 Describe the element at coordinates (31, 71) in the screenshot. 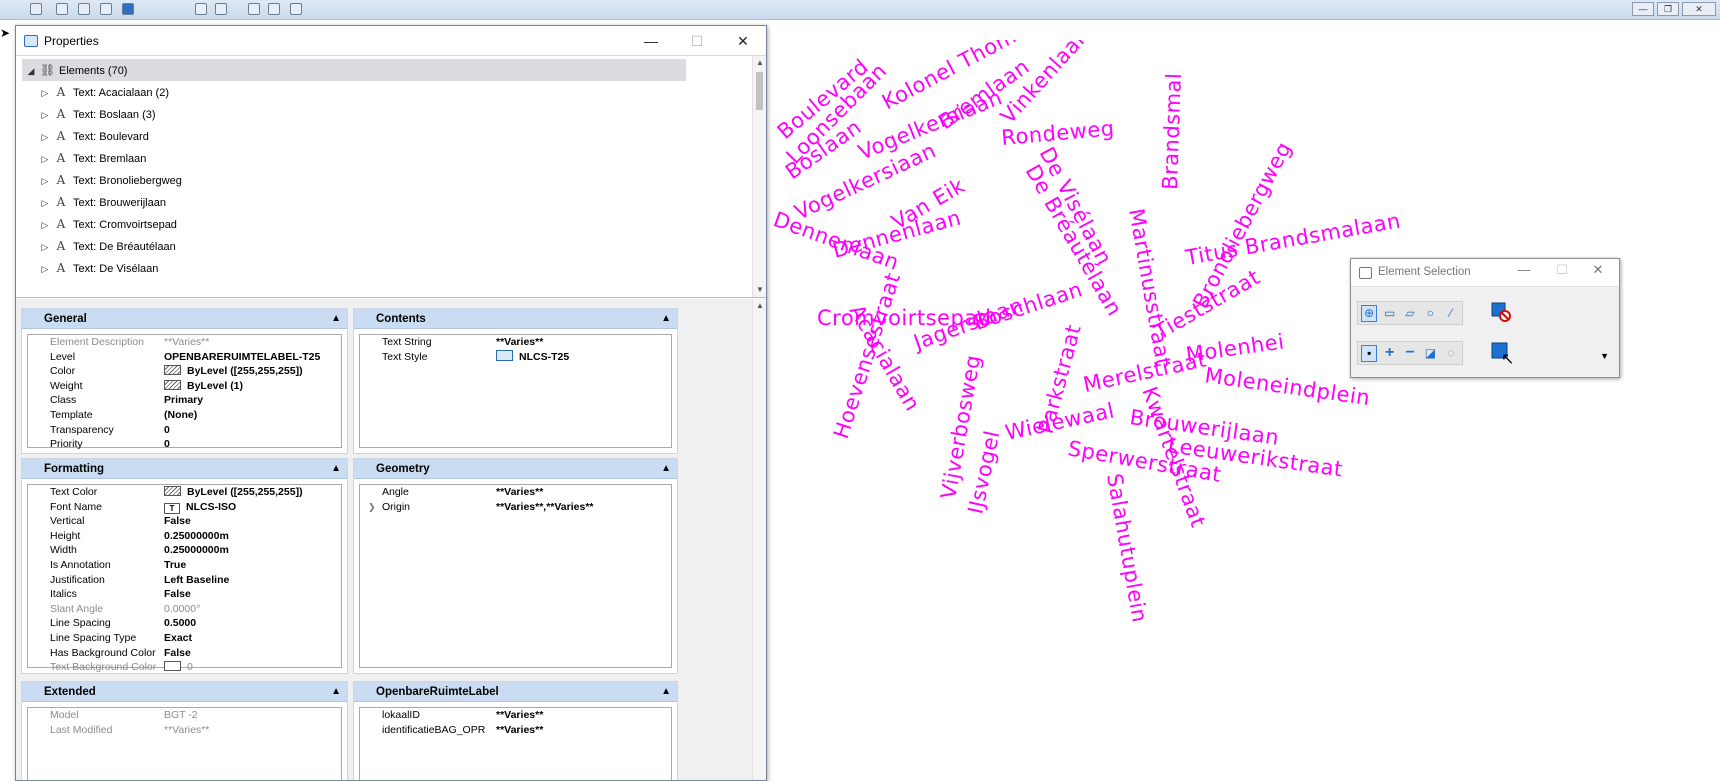

I see `collapse-icon: ◢` at that location.